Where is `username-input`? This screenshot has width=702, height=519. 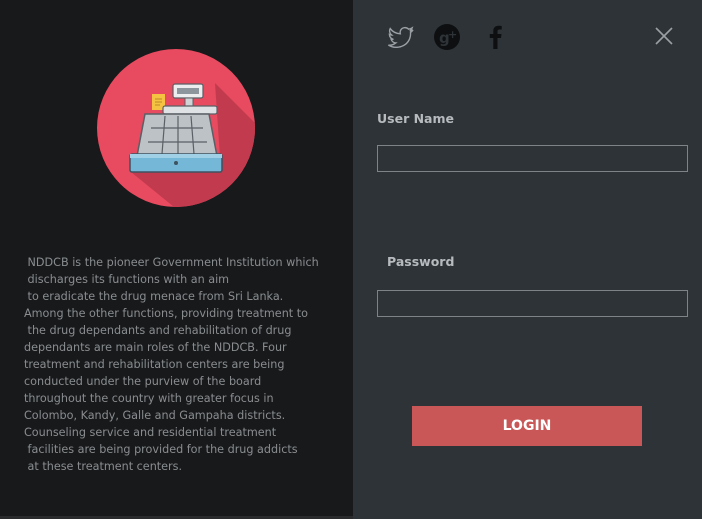
username-input is located at coordinates (532, 158).